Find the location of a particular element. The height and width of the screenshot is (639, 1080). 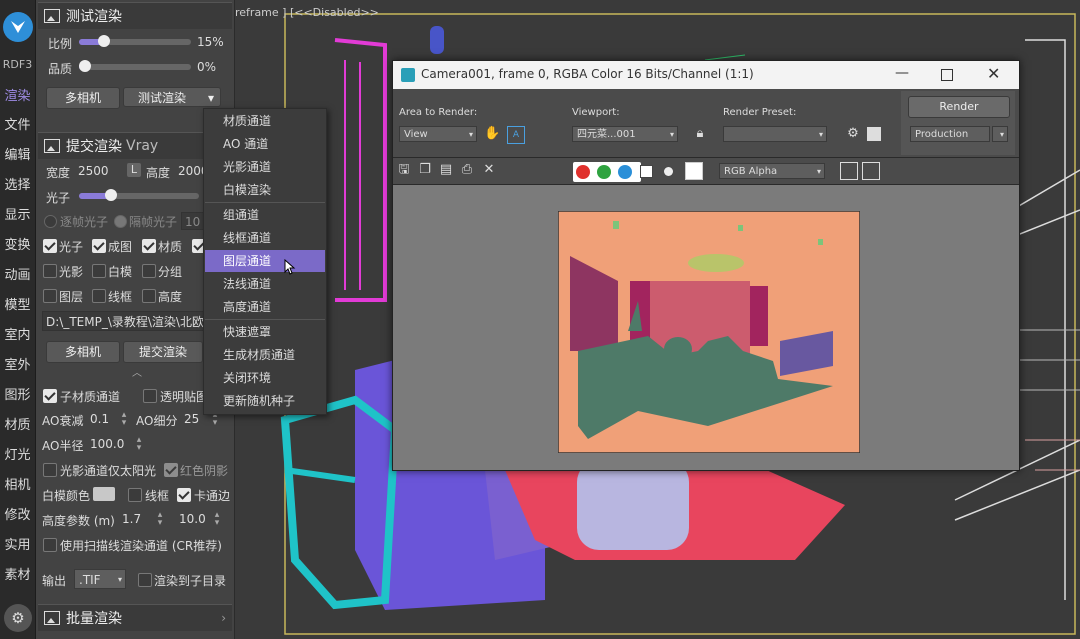

menu-item-update-random-seed: 更新随机种子 is located at coordinates (265, 401).